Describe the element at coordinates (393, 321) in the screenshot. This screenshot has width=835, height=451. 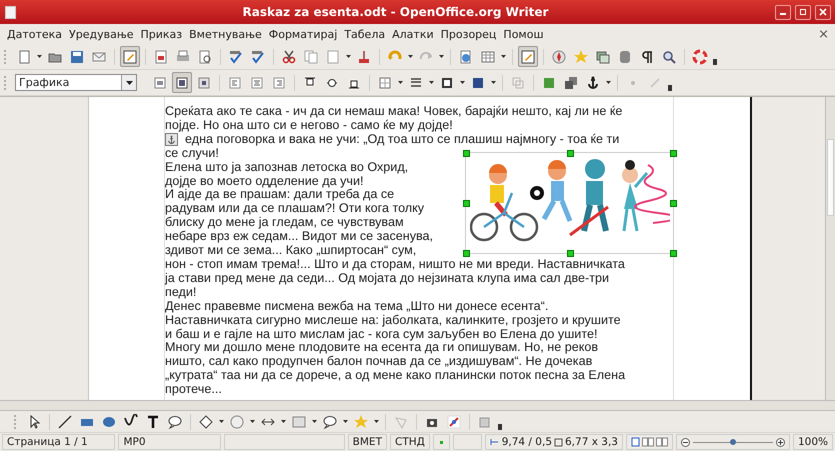
I see `text-line: Наставничката сигурно мислеше на: јаболката, калинките, грозјето и крушите` at that location.